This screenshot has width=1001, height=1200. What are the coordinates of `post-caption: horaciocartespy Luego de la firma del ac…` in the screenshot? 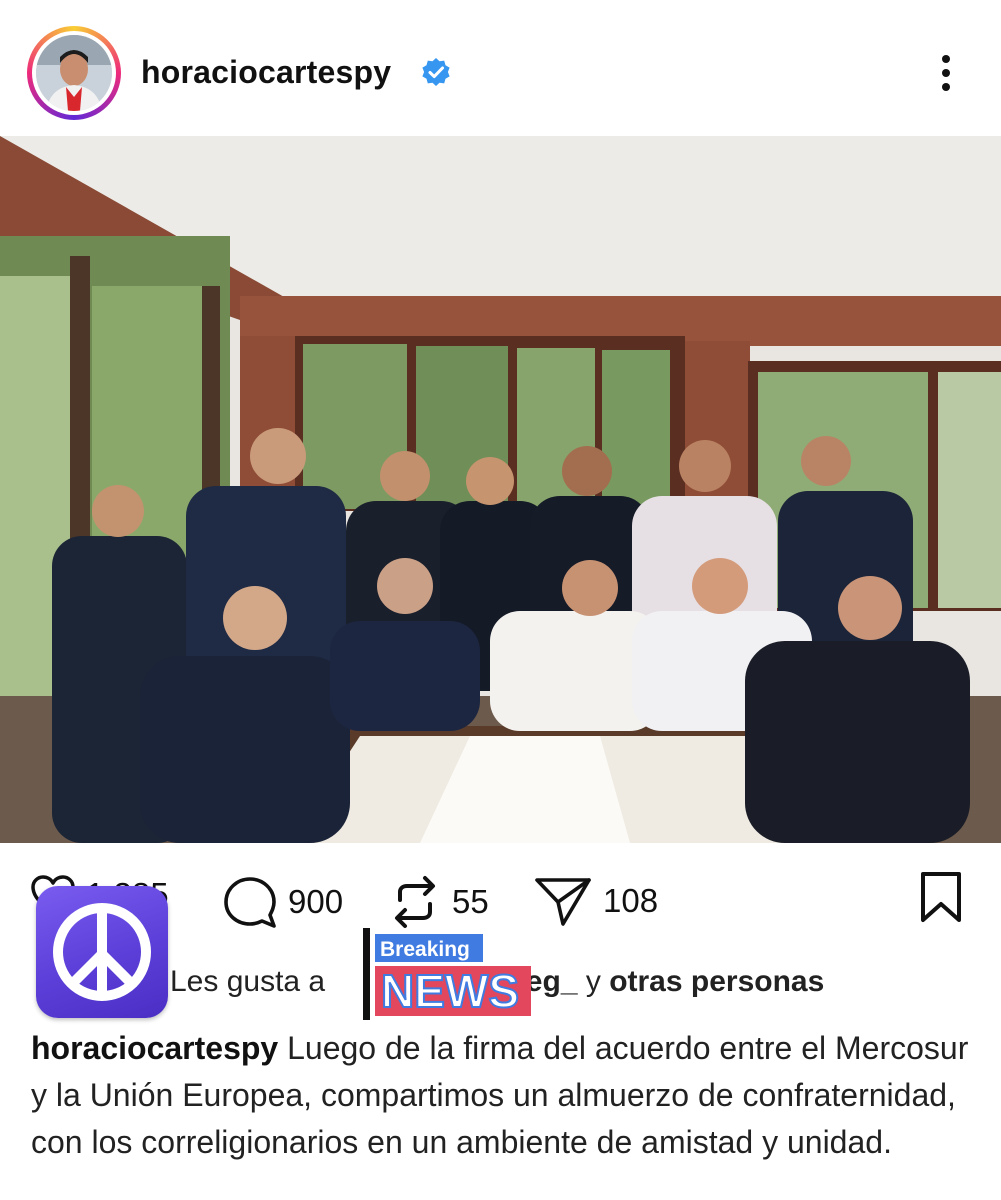 It's located at (506, 1095).